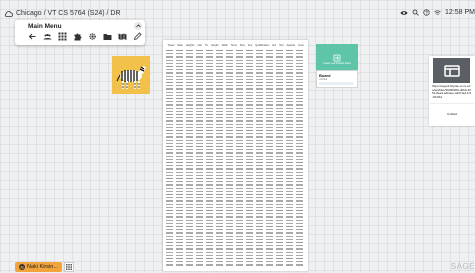 The height and width of the screenshot is (273, 475). What do you see at coordinates (62, 36) in the screenshot?
I see `apps-grid-icon` at bounding box center [62, 36].